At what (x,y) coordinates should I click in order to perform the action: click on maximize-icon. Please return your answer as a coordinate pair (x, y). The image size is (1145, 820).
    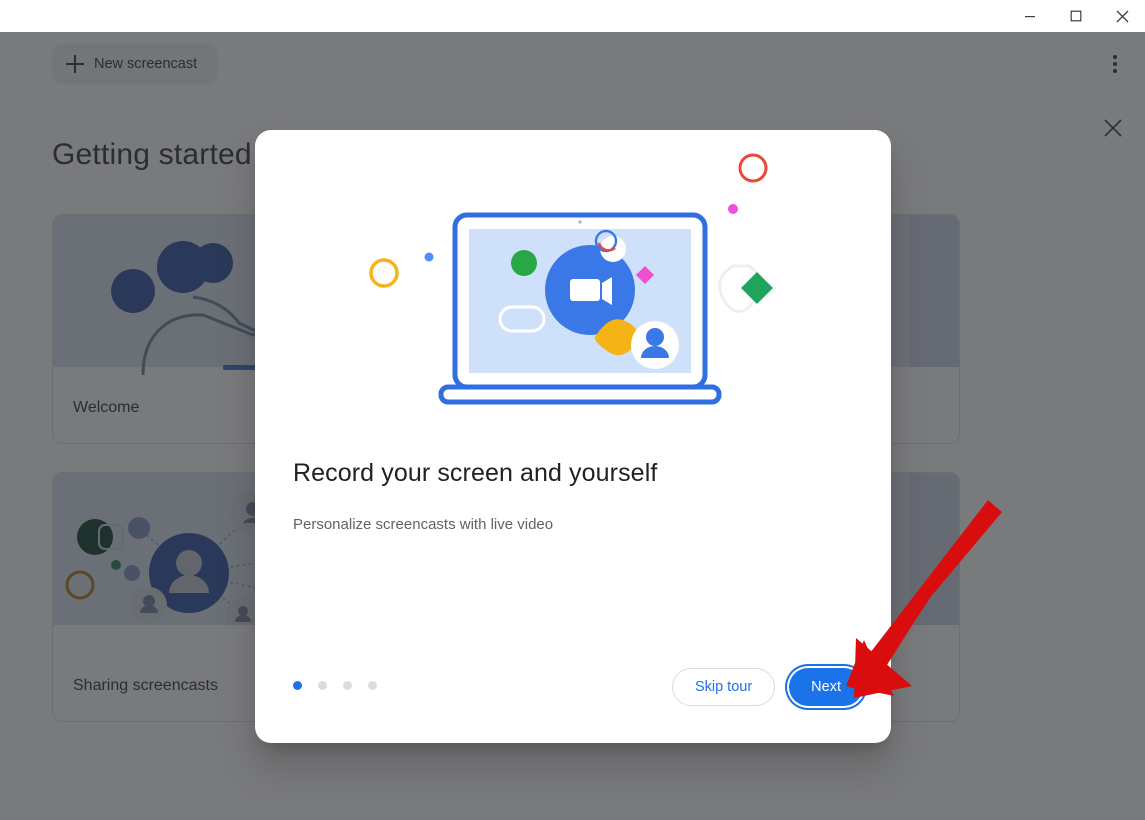
    Looking at the image, I should click on (1076, 16).